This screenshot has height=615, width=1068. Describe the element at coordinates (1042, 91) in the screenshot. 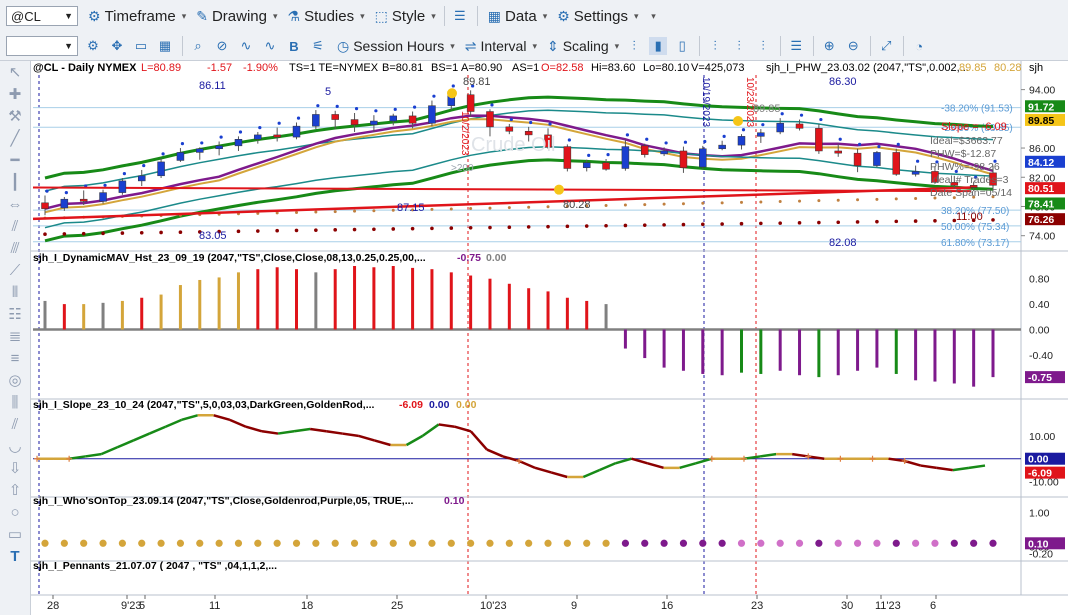

I see `price-tick-label: 94.00` at that location.